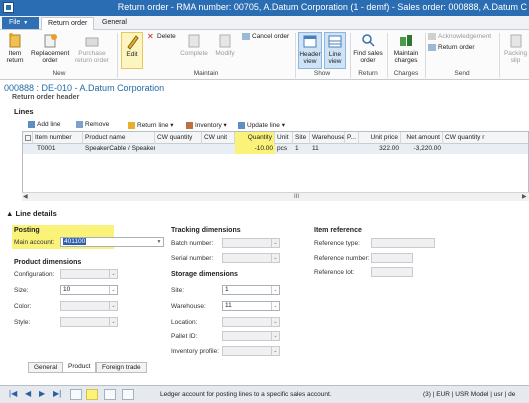  What do you see at coordinates (79, 367) in the screenshot?
I see `tab-product: Product` at bounding box center [79, 367].